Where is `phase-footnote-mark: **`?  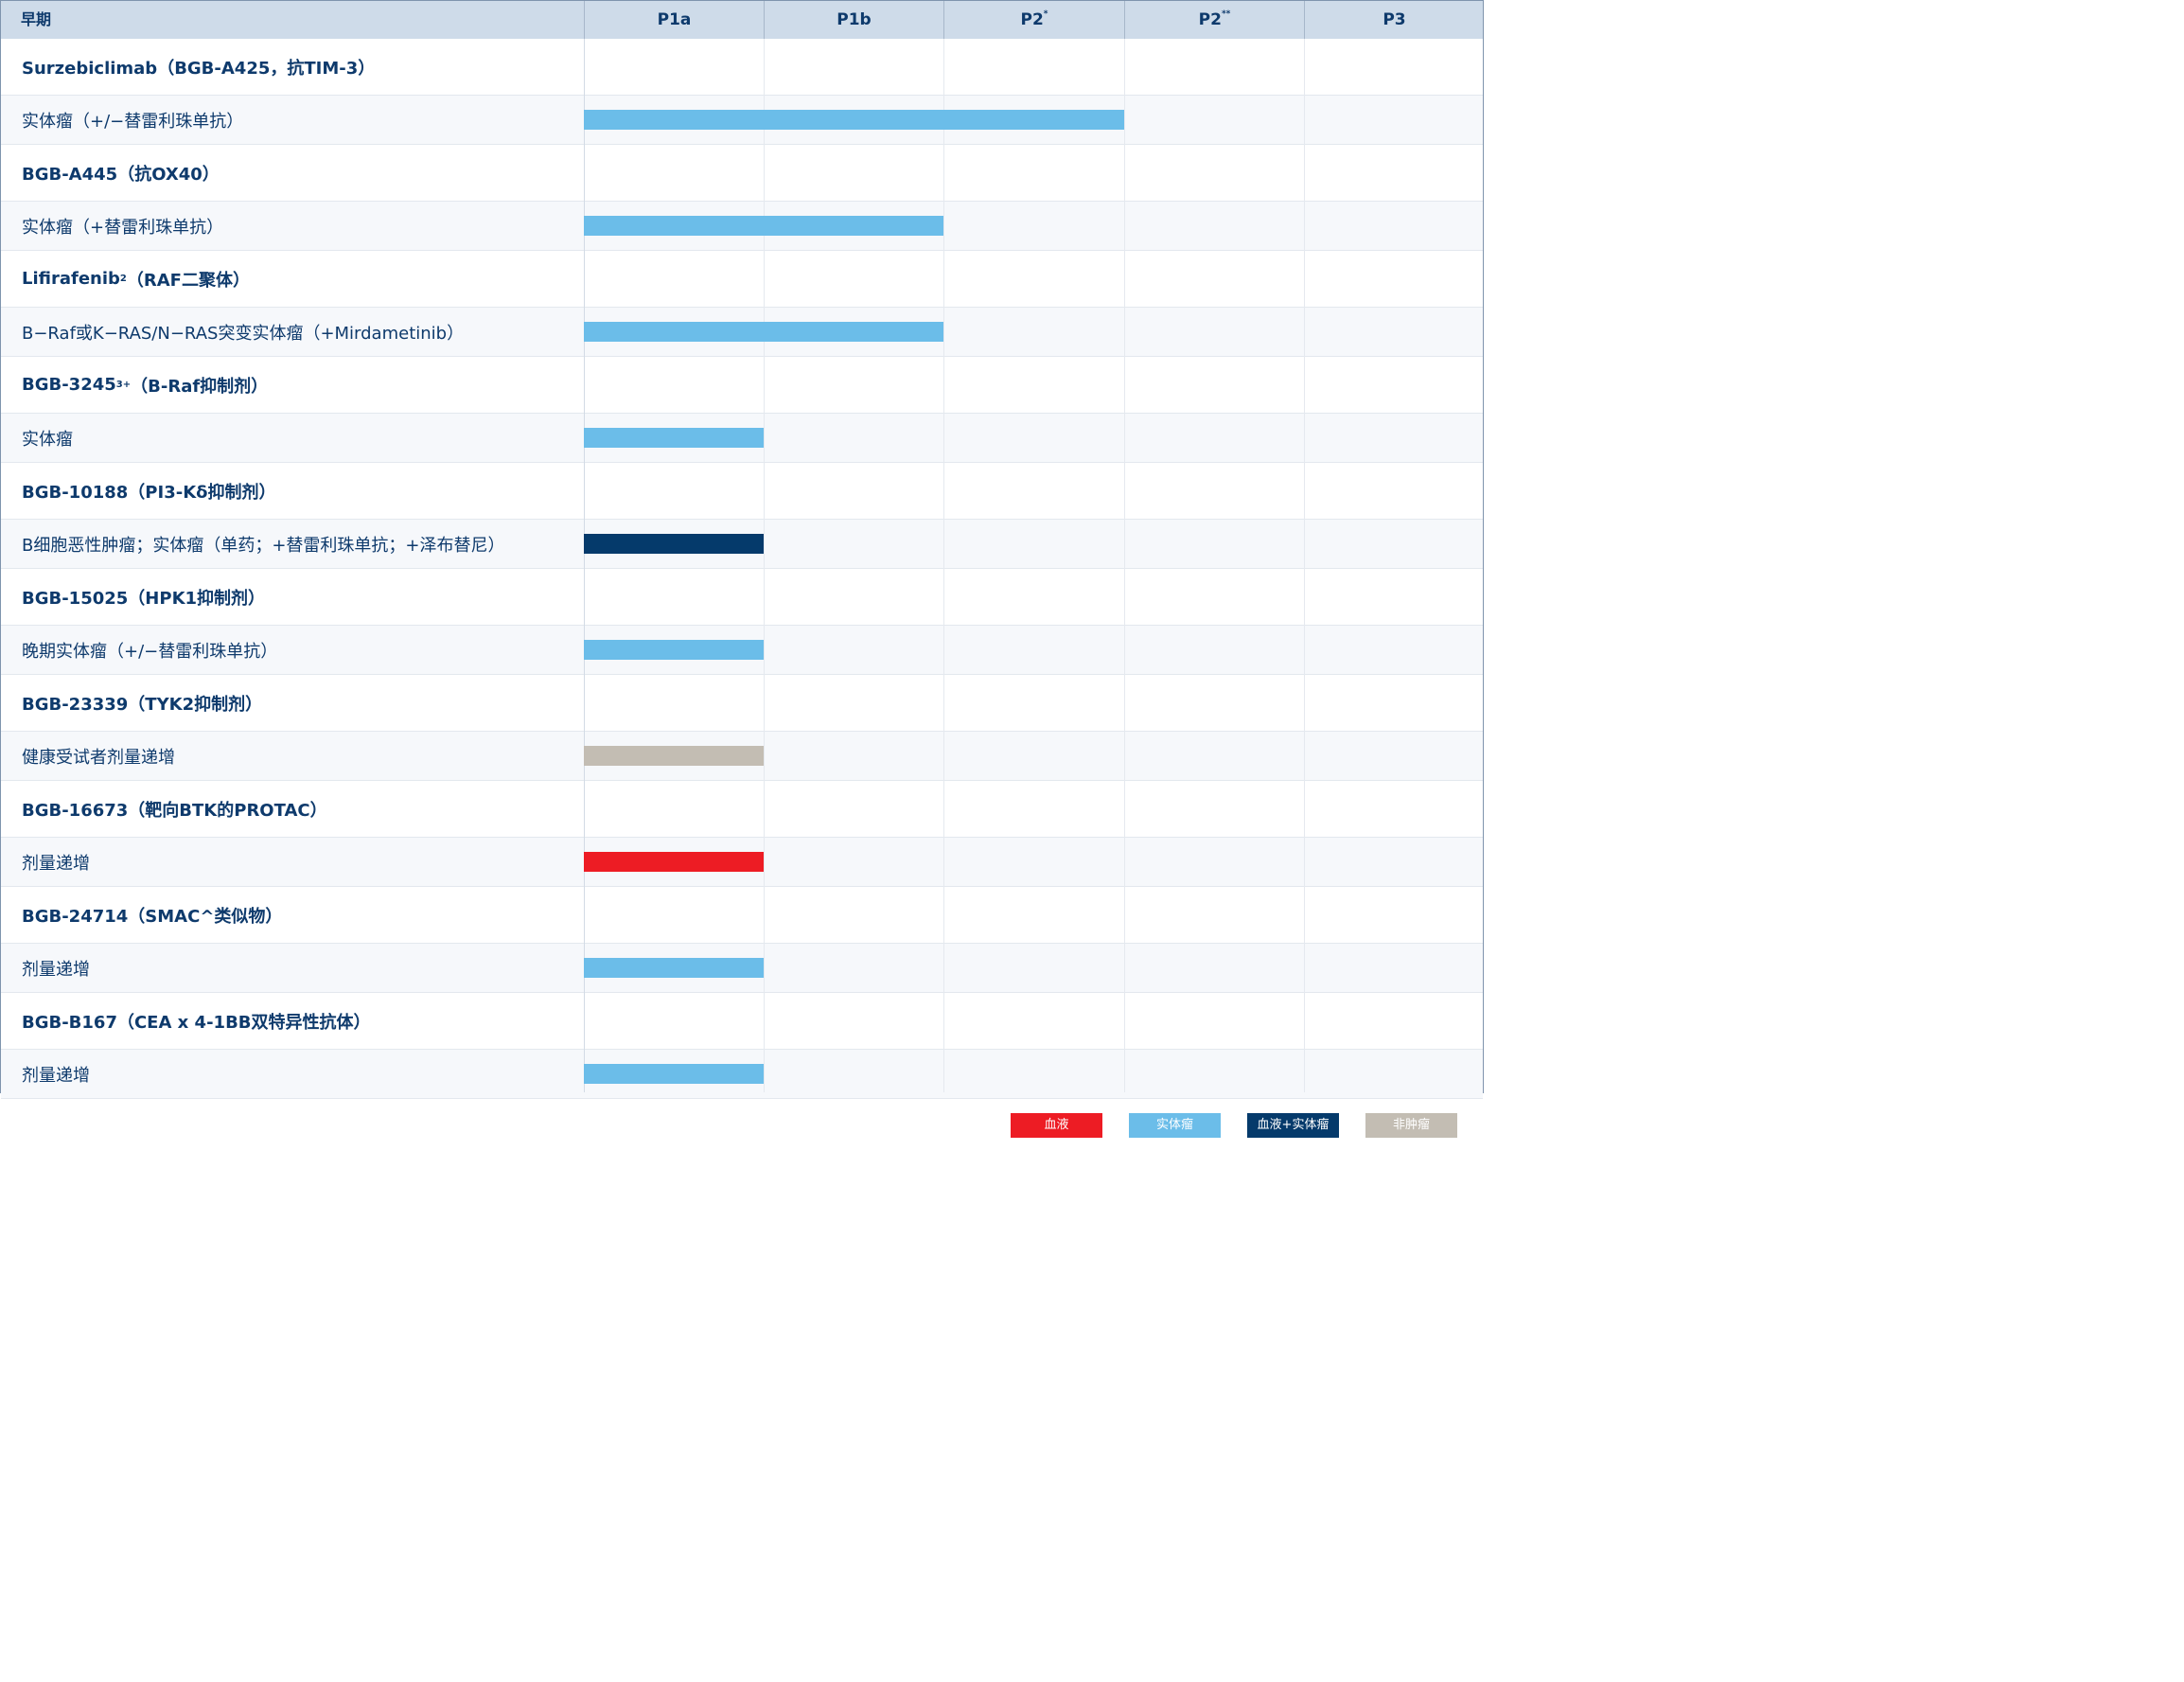
phase-footnote-mark: ** is located at coordinates (1226, 14).